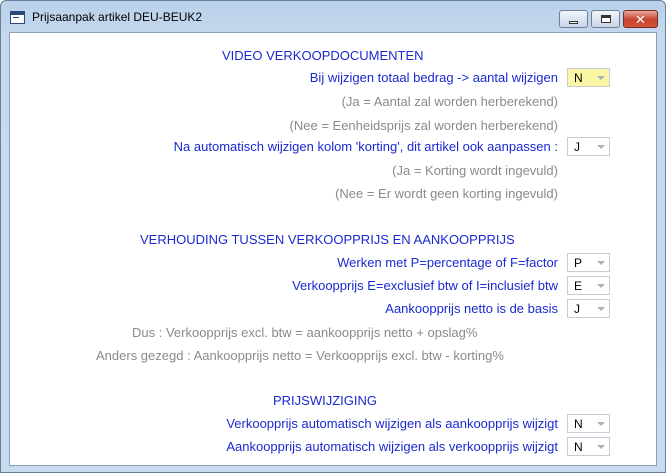  Describe the element at coordinates (573, 22) in the screenshot. I see `minimize-icon` at that location.